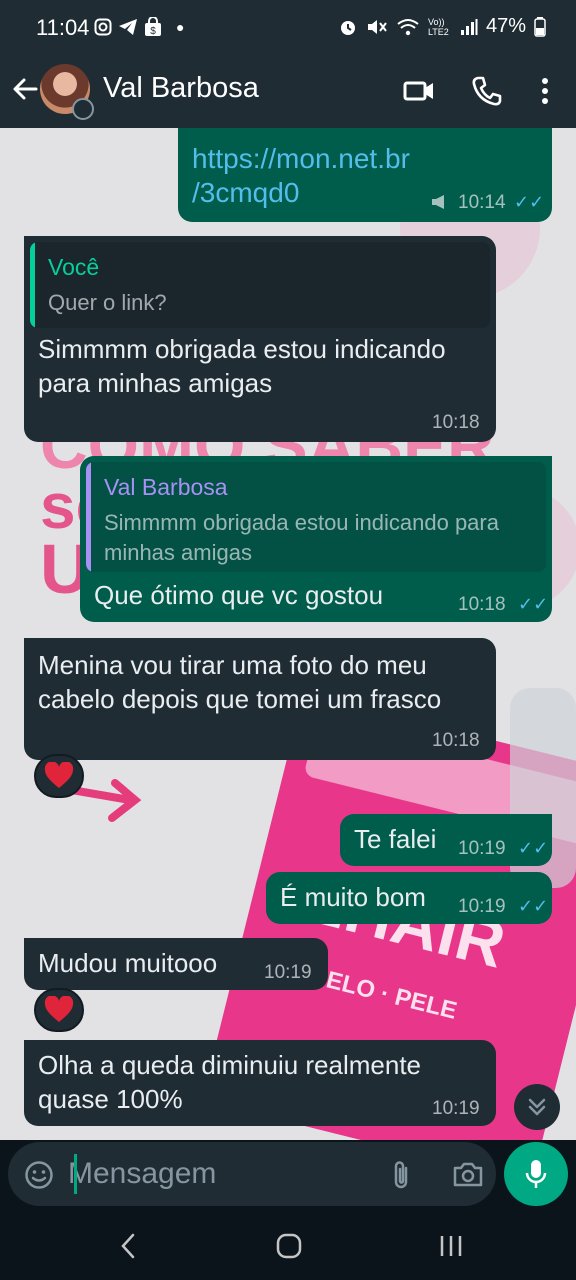 The height and width of the screenshot is (1280, 576). What do you see at coordinates (545, 91) in the screenshot?
I see `more-options-icon` at bounding box center [545, 91].